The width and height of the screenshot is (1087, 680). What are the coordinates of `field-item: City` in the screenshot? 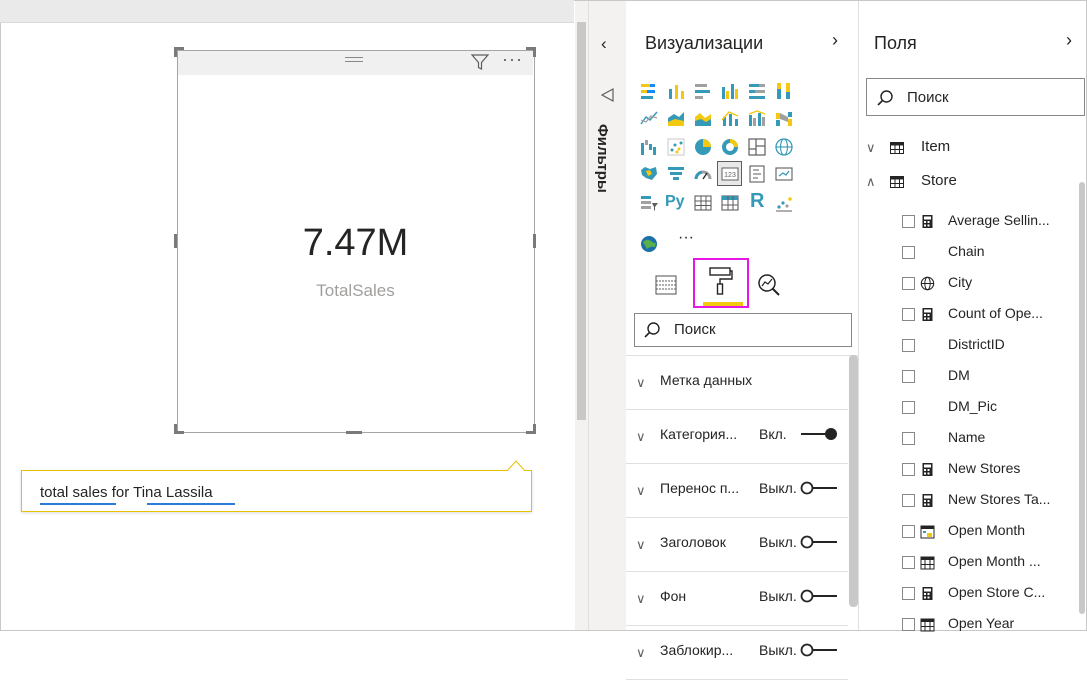 It's located at (985, 284).